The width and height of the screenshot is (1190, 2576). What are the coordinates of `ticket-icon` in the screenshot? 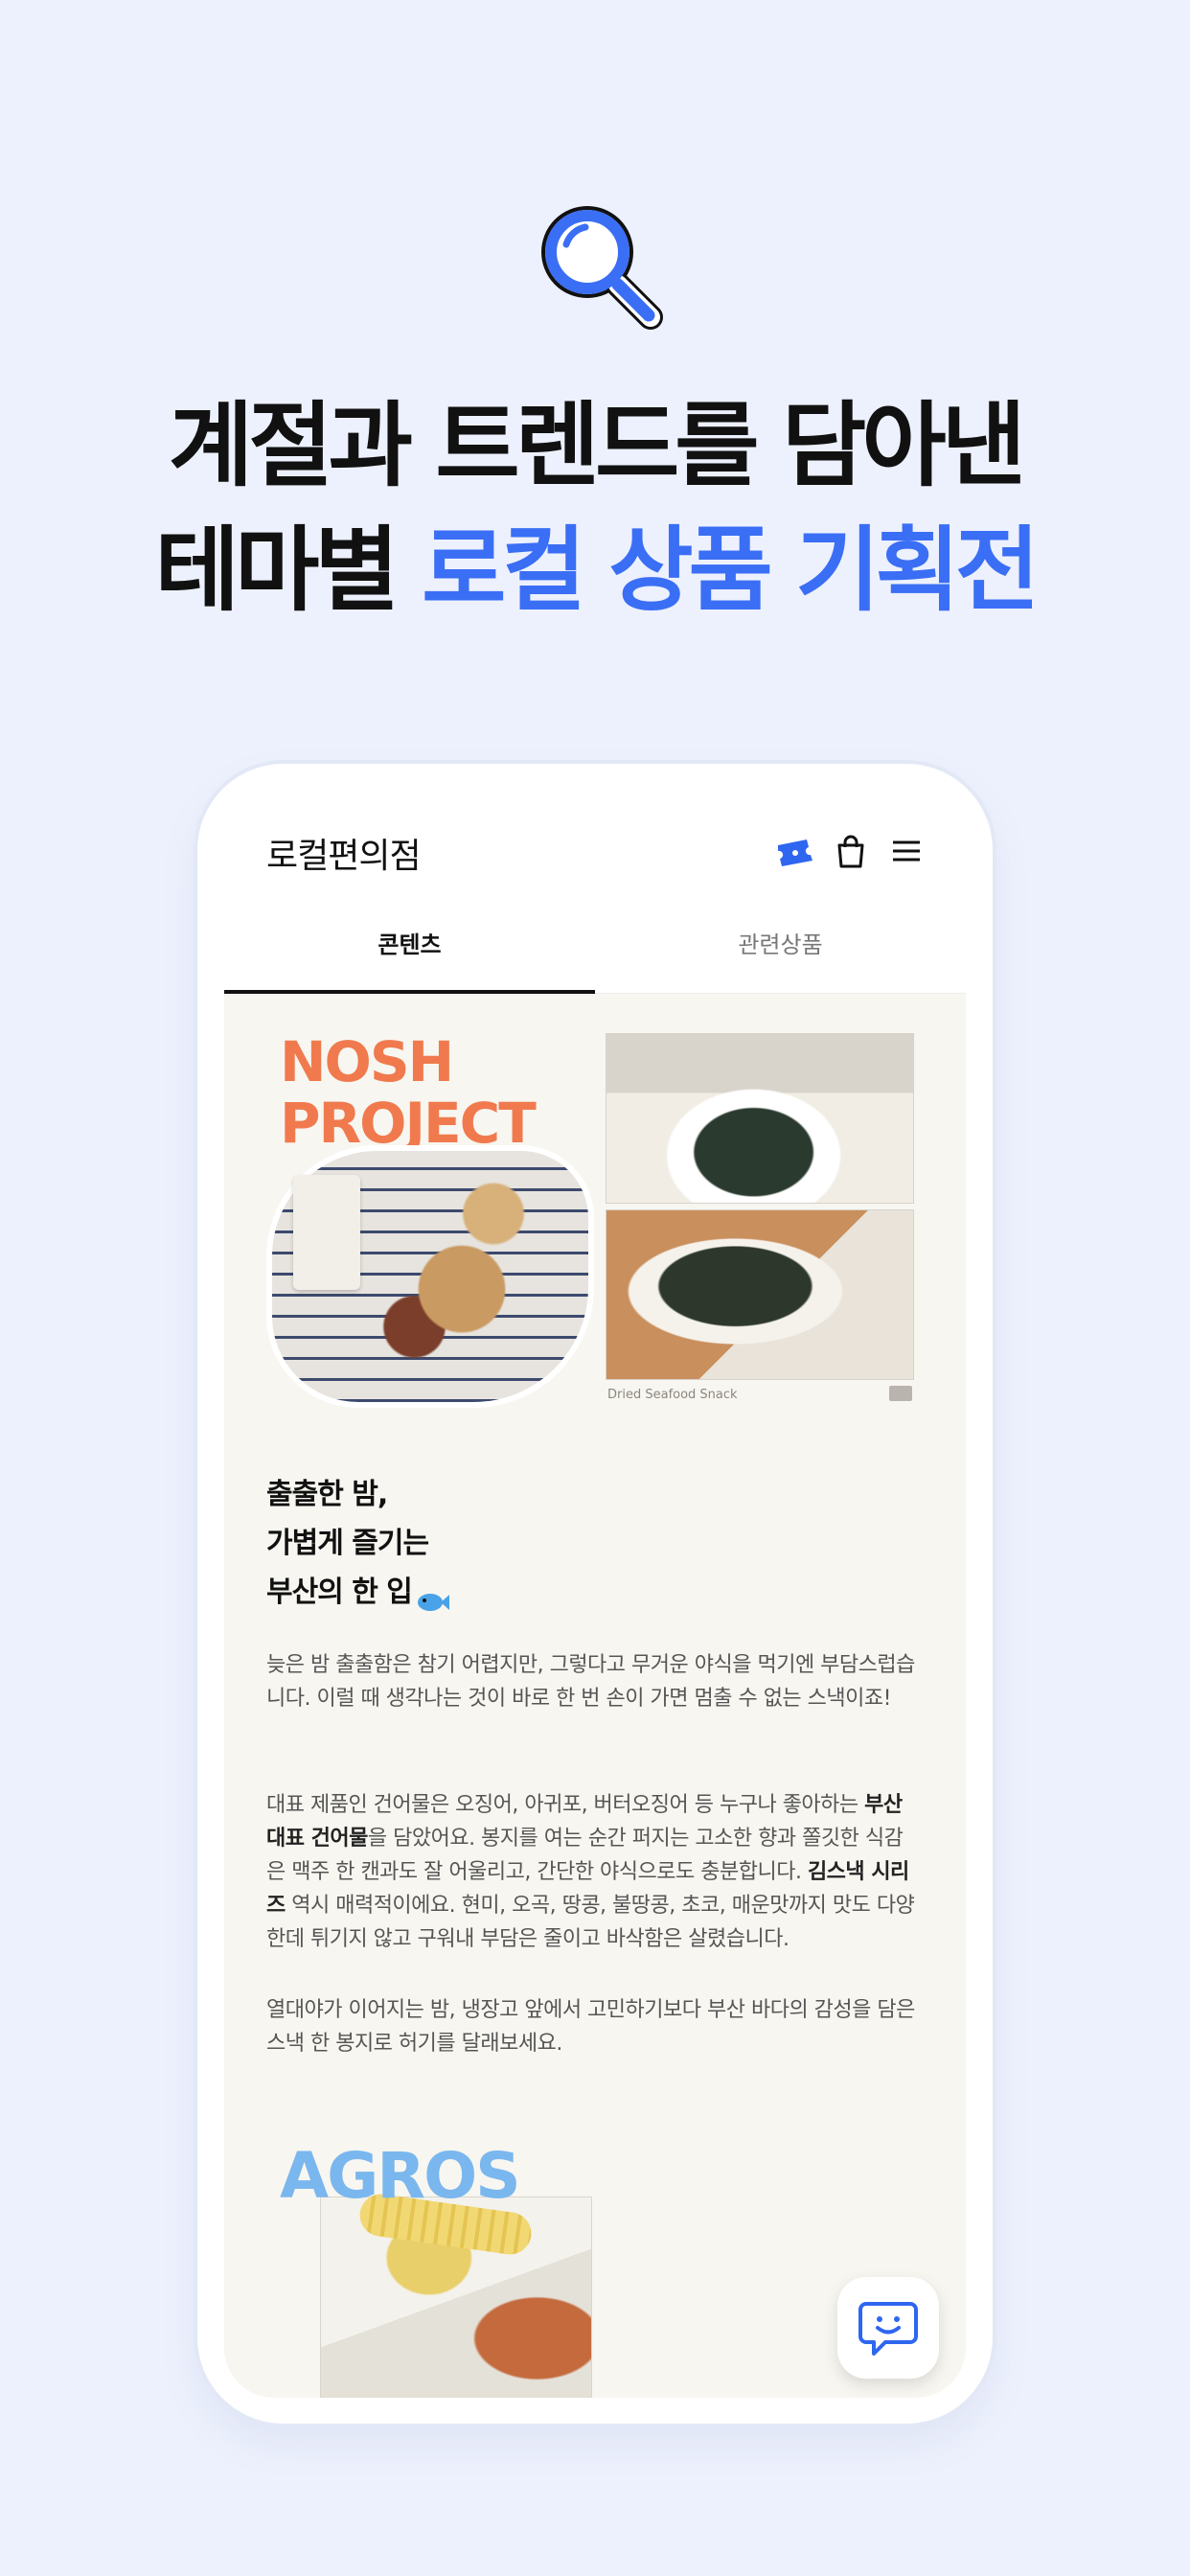 It's located at (793, 851).